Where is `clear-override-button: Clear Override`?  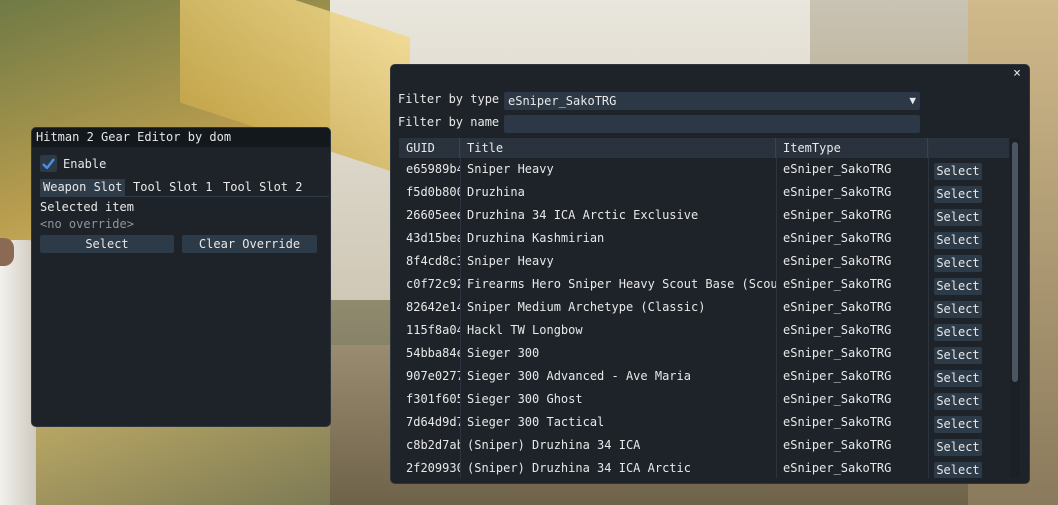
clear-override-button: Clear Override is located at coordinates (249, 244).